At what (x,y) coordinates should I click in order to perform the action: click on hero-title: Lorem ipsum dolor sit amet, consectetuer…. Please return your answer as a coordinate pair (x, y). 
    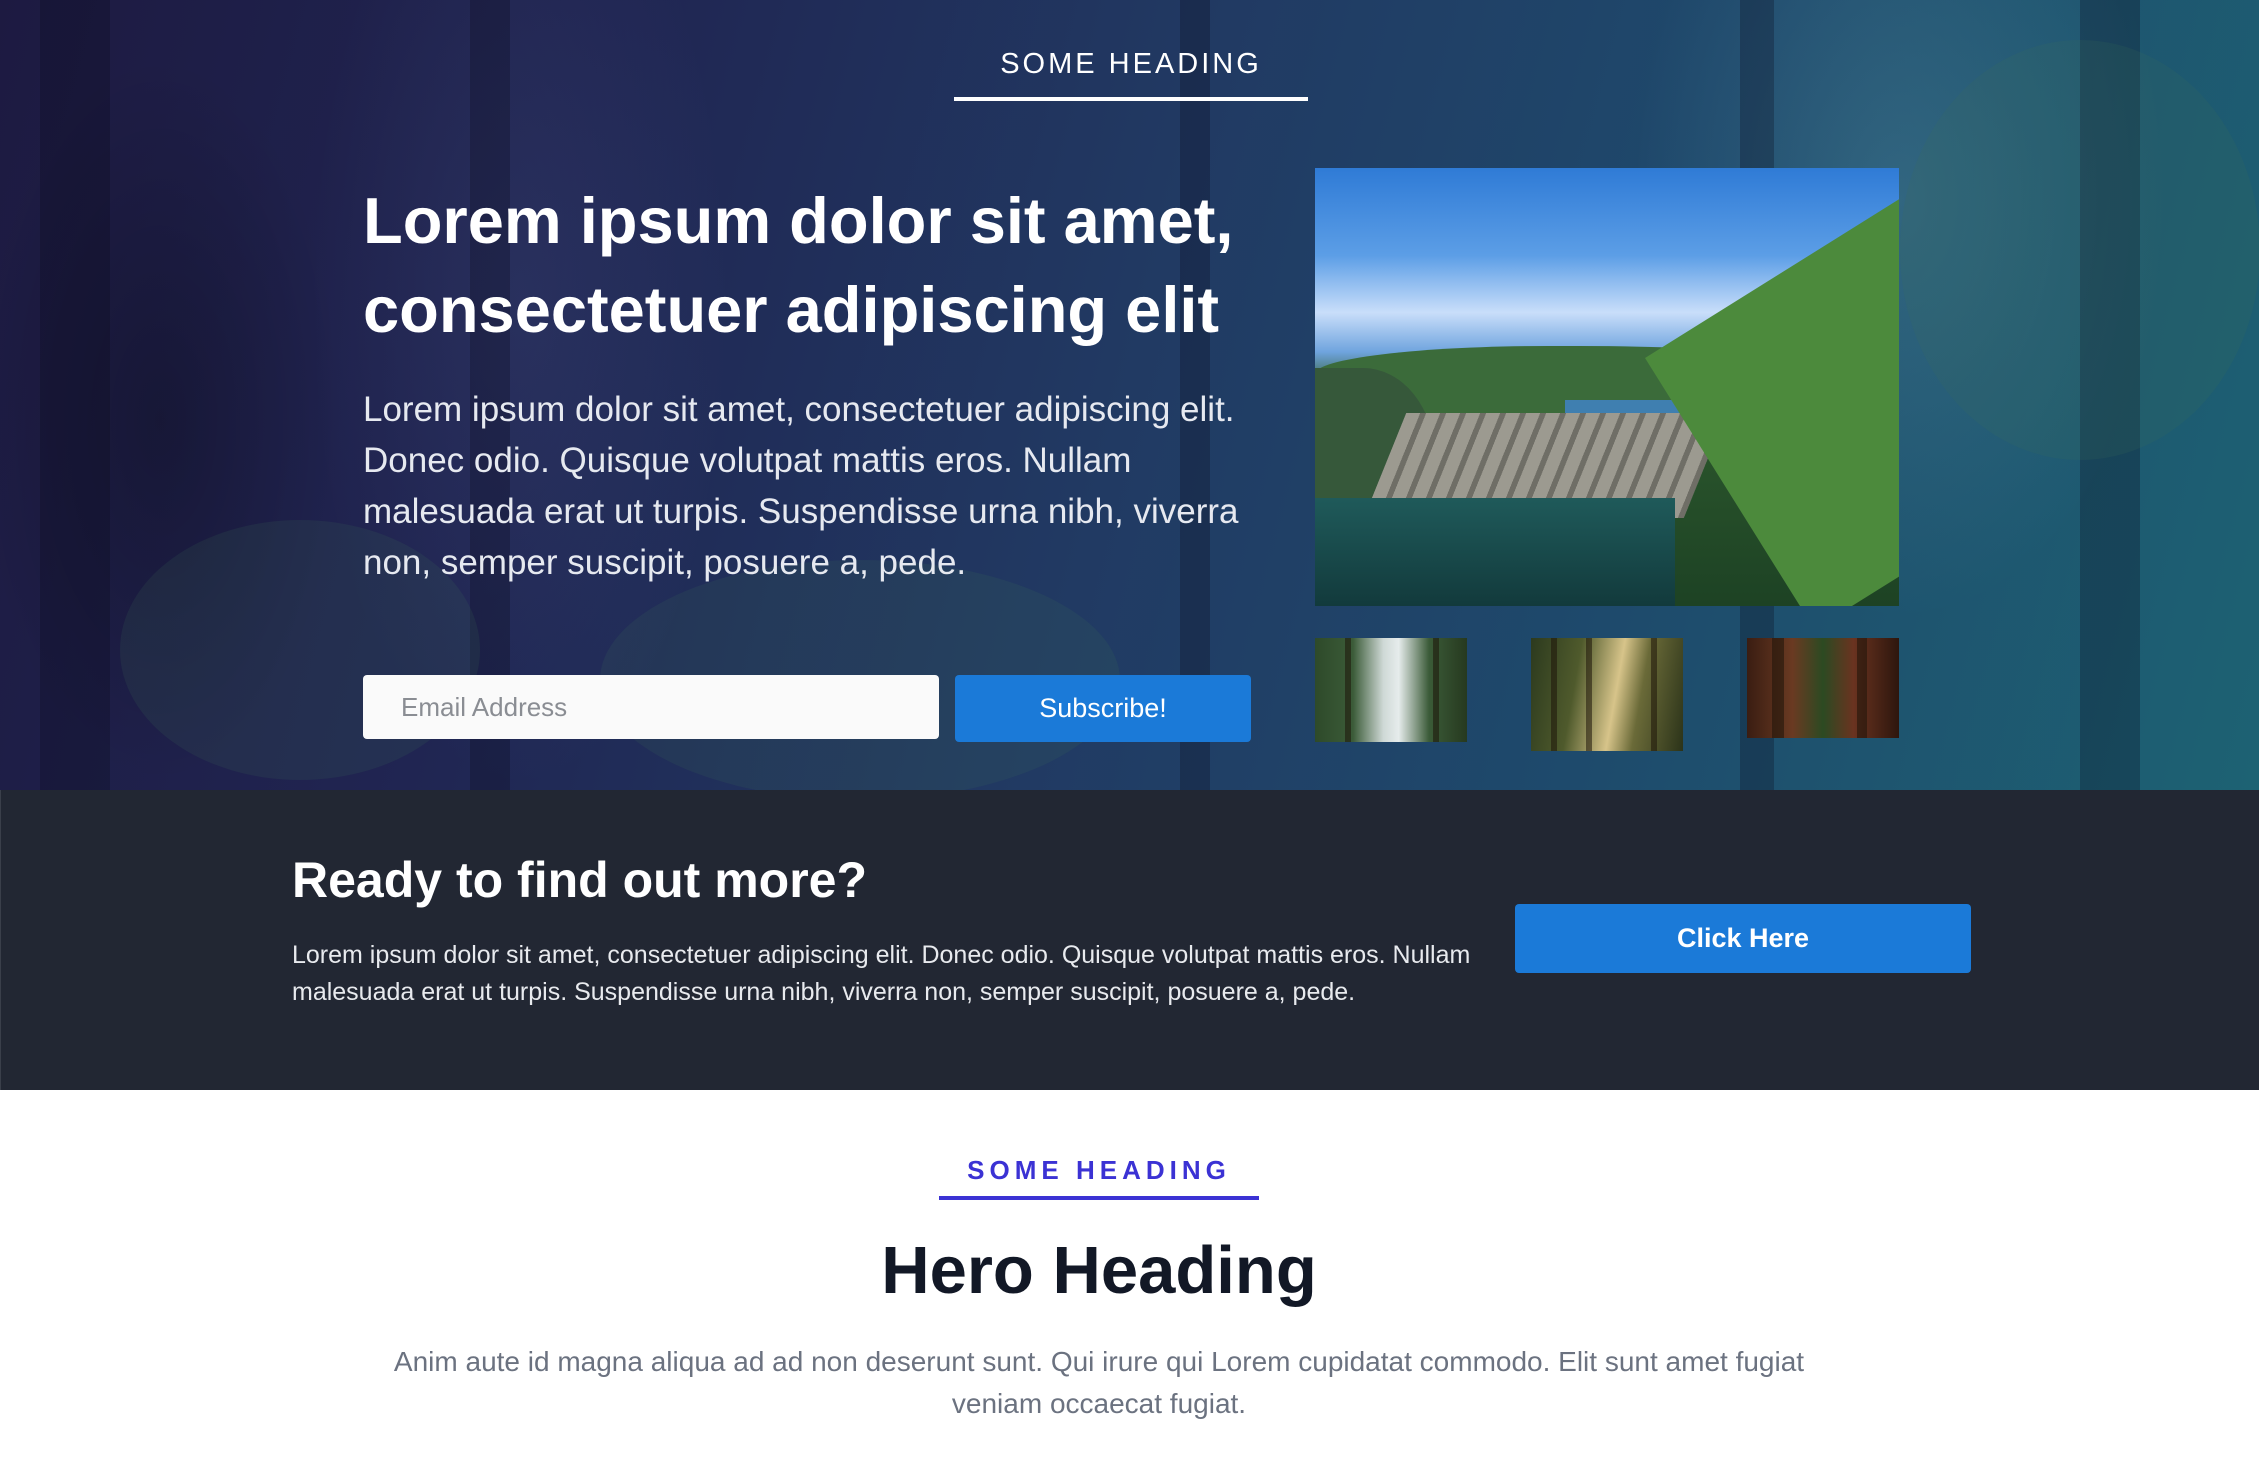
    Looking at the image, I should click on (798, 265).